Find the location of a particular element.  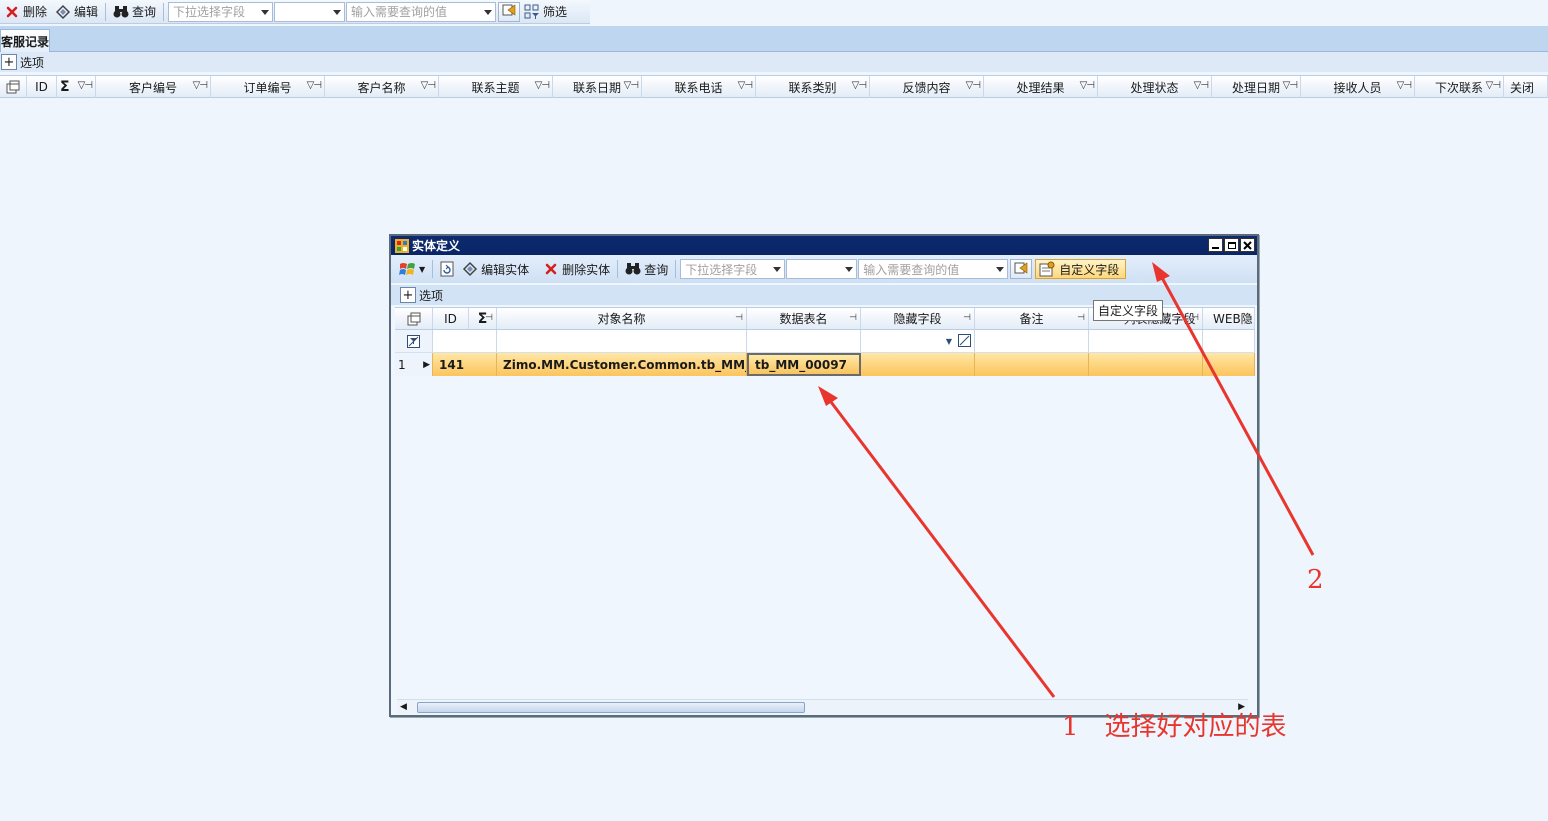

query-button: 查询 is located at coordinates (134, 12).